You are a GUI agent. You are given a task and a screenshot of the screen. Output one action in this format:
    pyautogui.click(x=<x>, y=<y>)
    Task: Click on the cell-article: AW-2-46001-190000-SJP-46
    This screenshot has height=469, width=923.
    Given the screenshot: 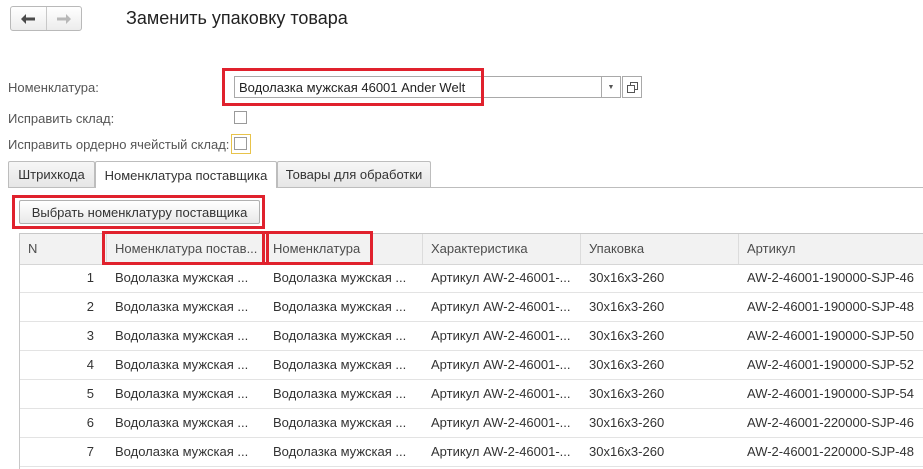 What is the action you would take?
    pyautogui.click(x=830, y=277)
    